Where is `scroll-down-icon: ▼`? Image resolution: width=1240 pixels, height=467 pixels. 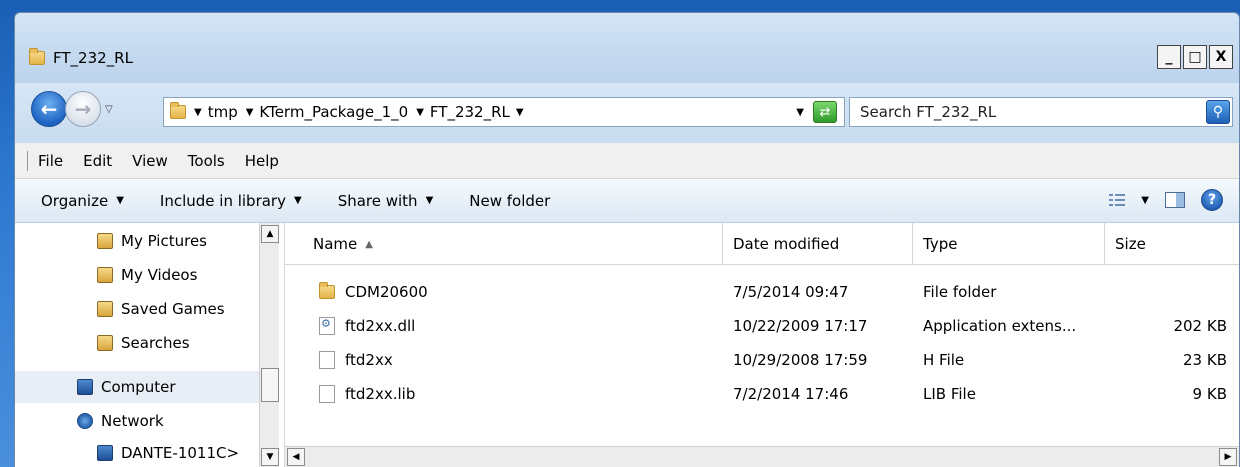
scroll-down-icon: ▼ is located at coordinates (270, 457).